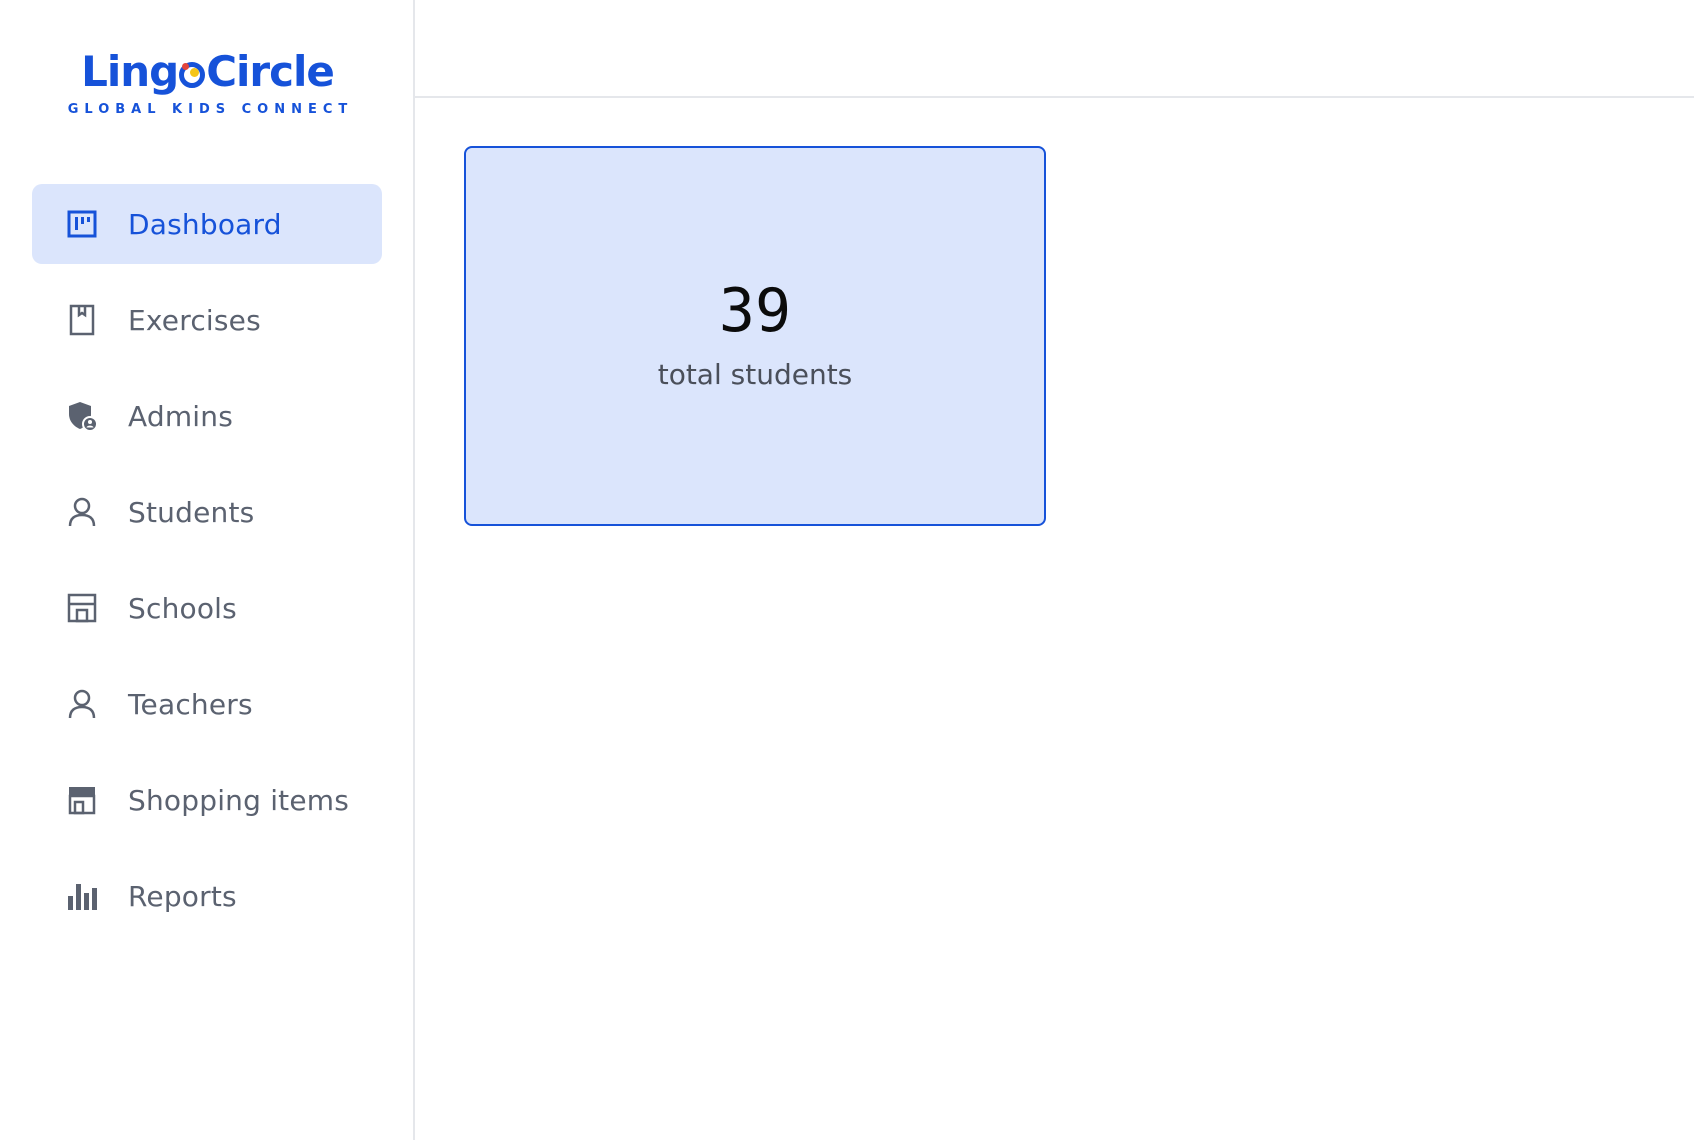 This screenshot has height=1140, width=1694. I want to click on sidebar-item-label: Reports, so click(182, 896).